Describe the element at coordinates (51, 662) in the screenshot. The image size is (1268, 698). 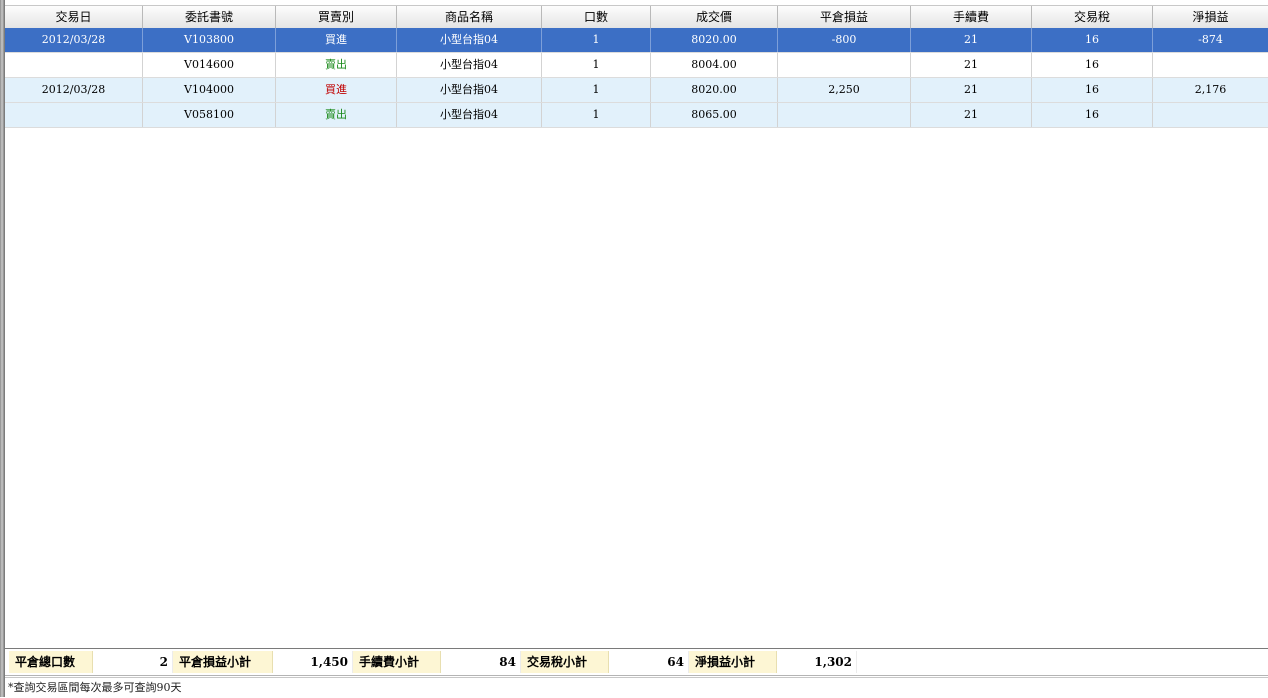
I see `summary-total-qty-label: 平倉總口數` at that location.